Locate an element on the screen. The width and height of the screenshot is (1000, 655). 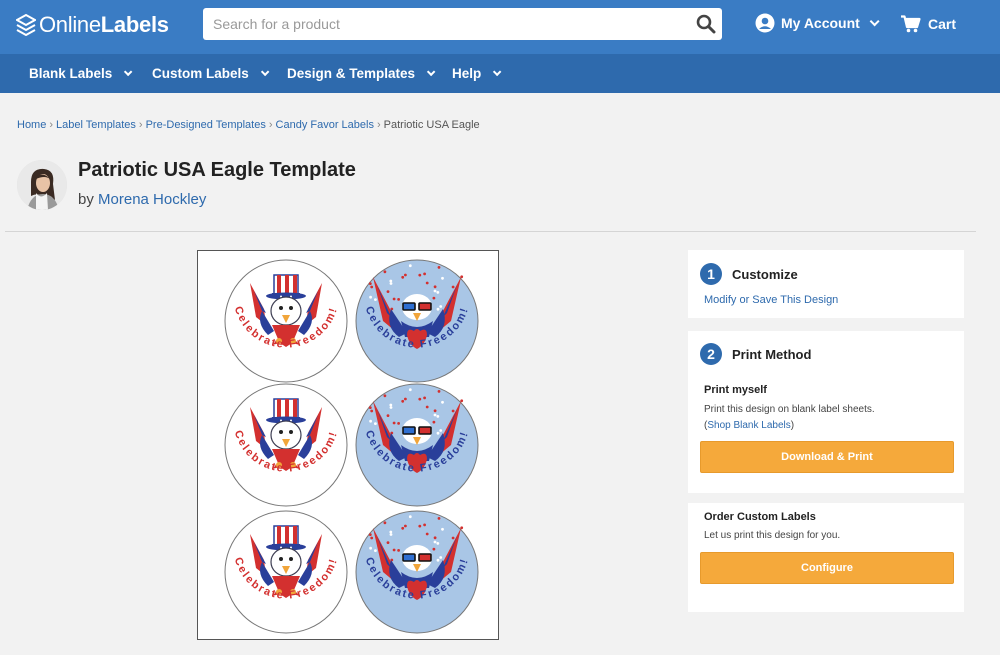
print-method-title: Print Method is located at coordinates (772, 354).